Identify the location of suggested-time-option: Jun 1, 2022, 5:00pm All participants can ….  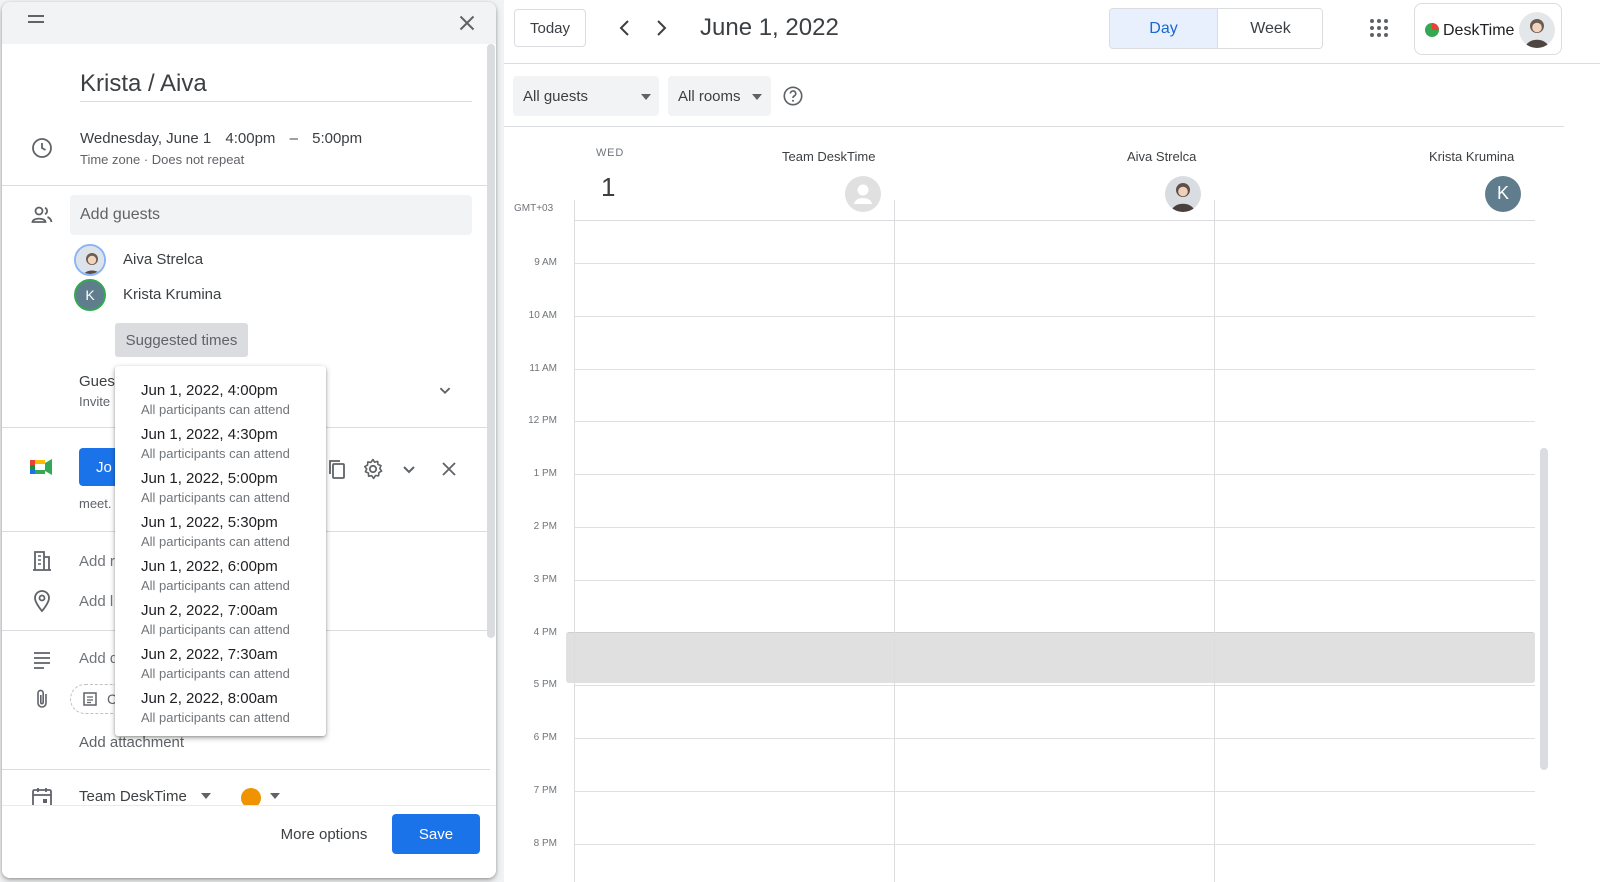
(220, 490).